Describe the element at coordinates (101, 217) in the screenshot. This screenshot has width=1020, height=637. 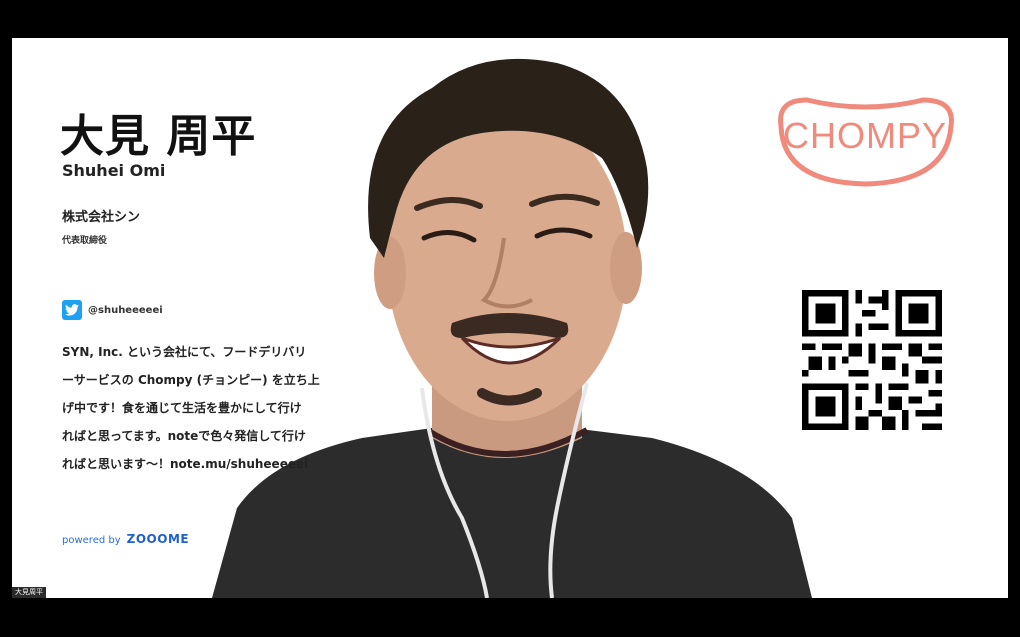
I see `company-name: 株式会社シン` at that location.